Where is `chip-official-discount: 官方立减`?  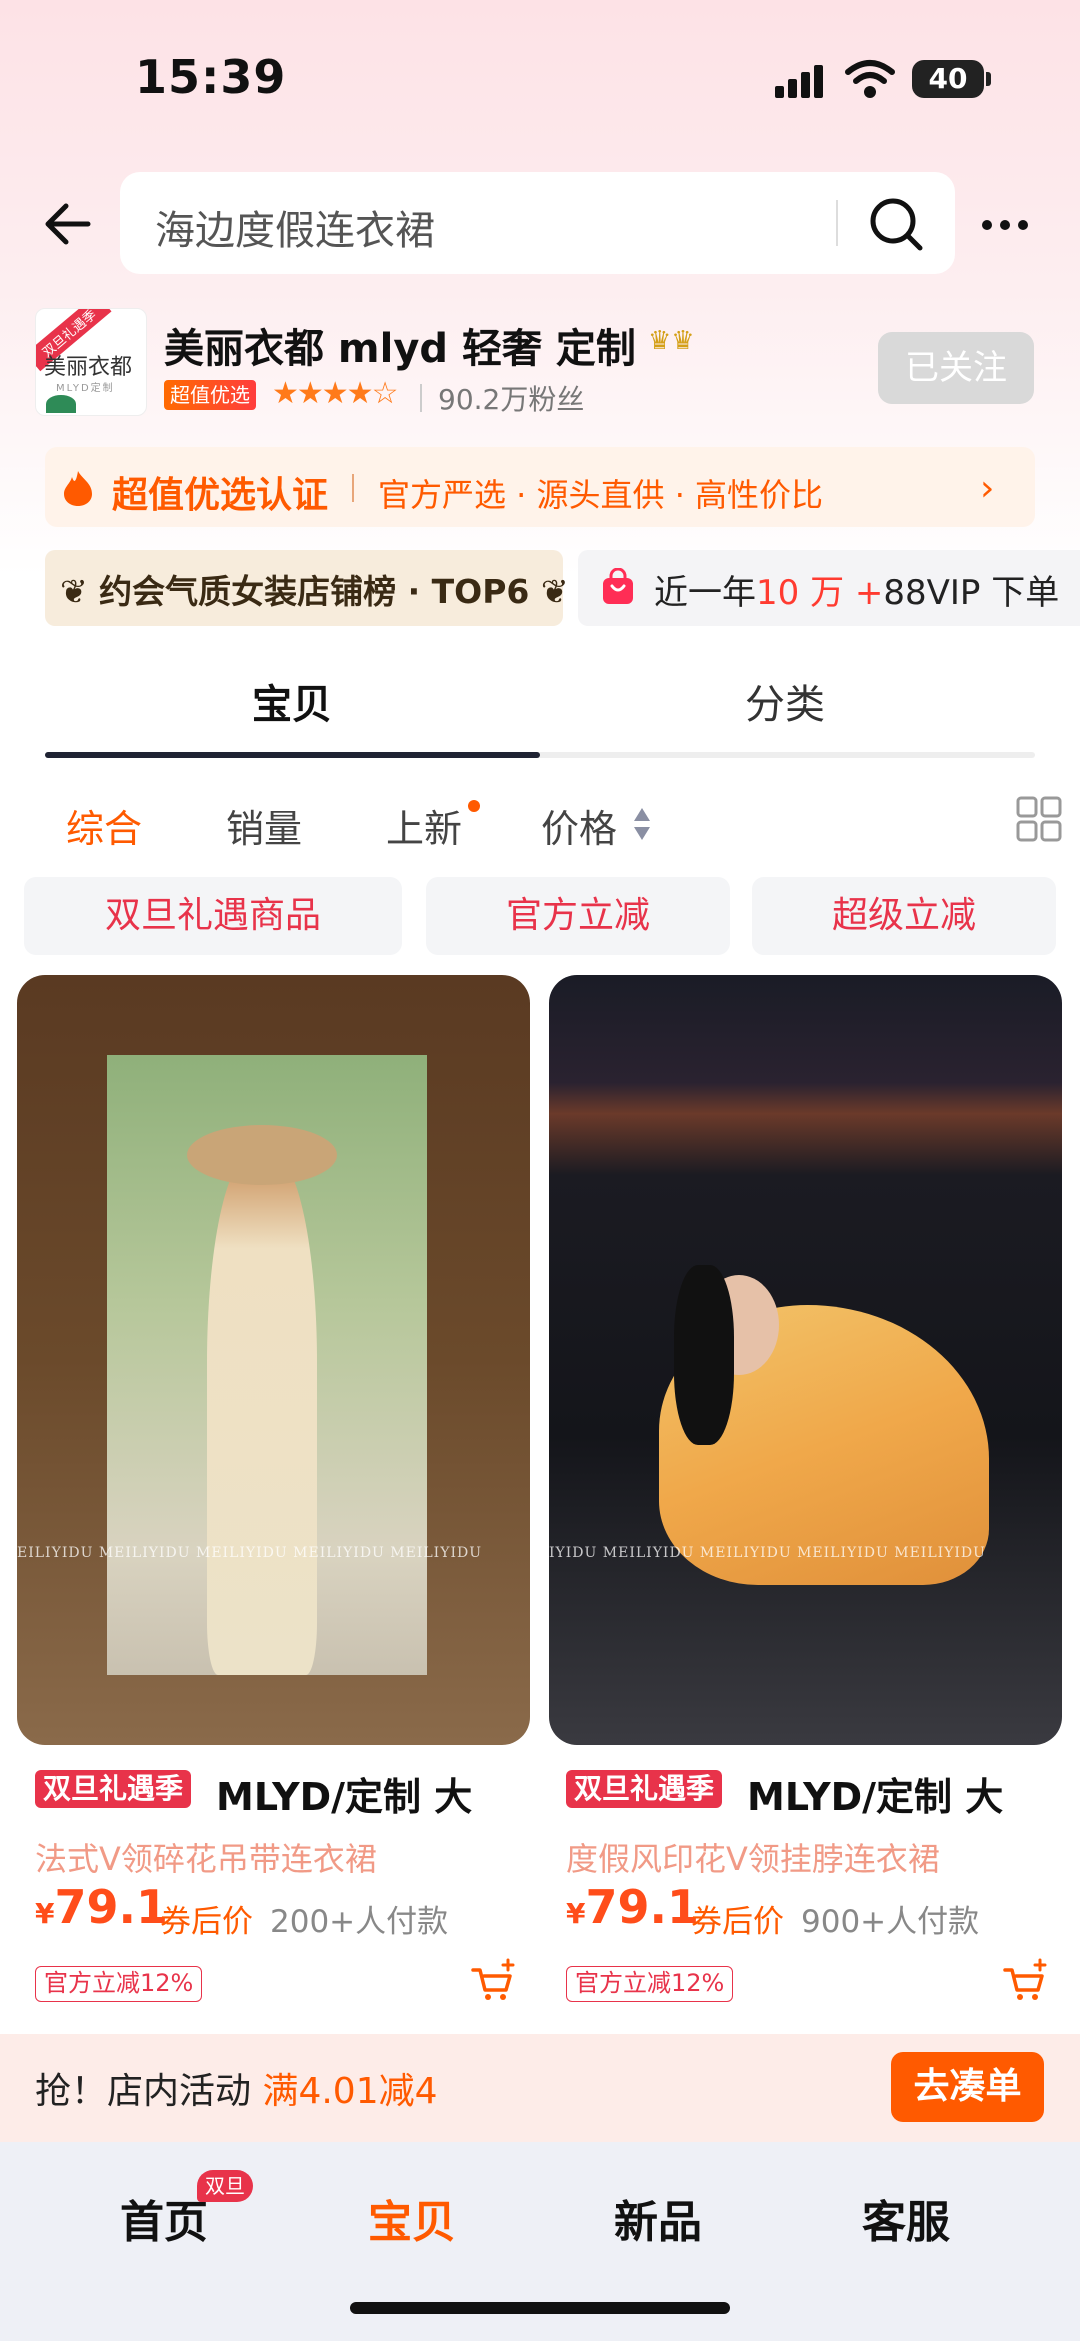 chip-official-discount: 官方立减 is located at coordinates (578, 916).